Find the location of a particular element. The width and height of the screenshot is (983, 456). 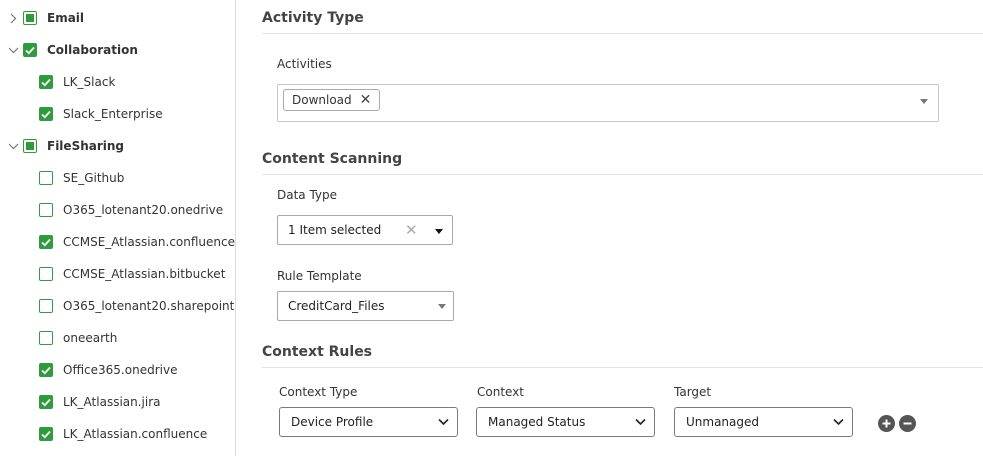

tree-item: LK_Atlassian.jira is located at coordinates (100, 402).